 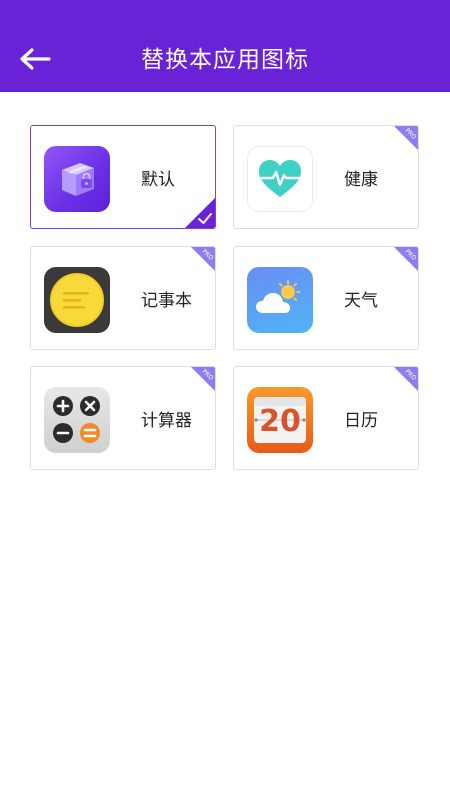 I want to click on weather-icon, so click(x=280, y=300).